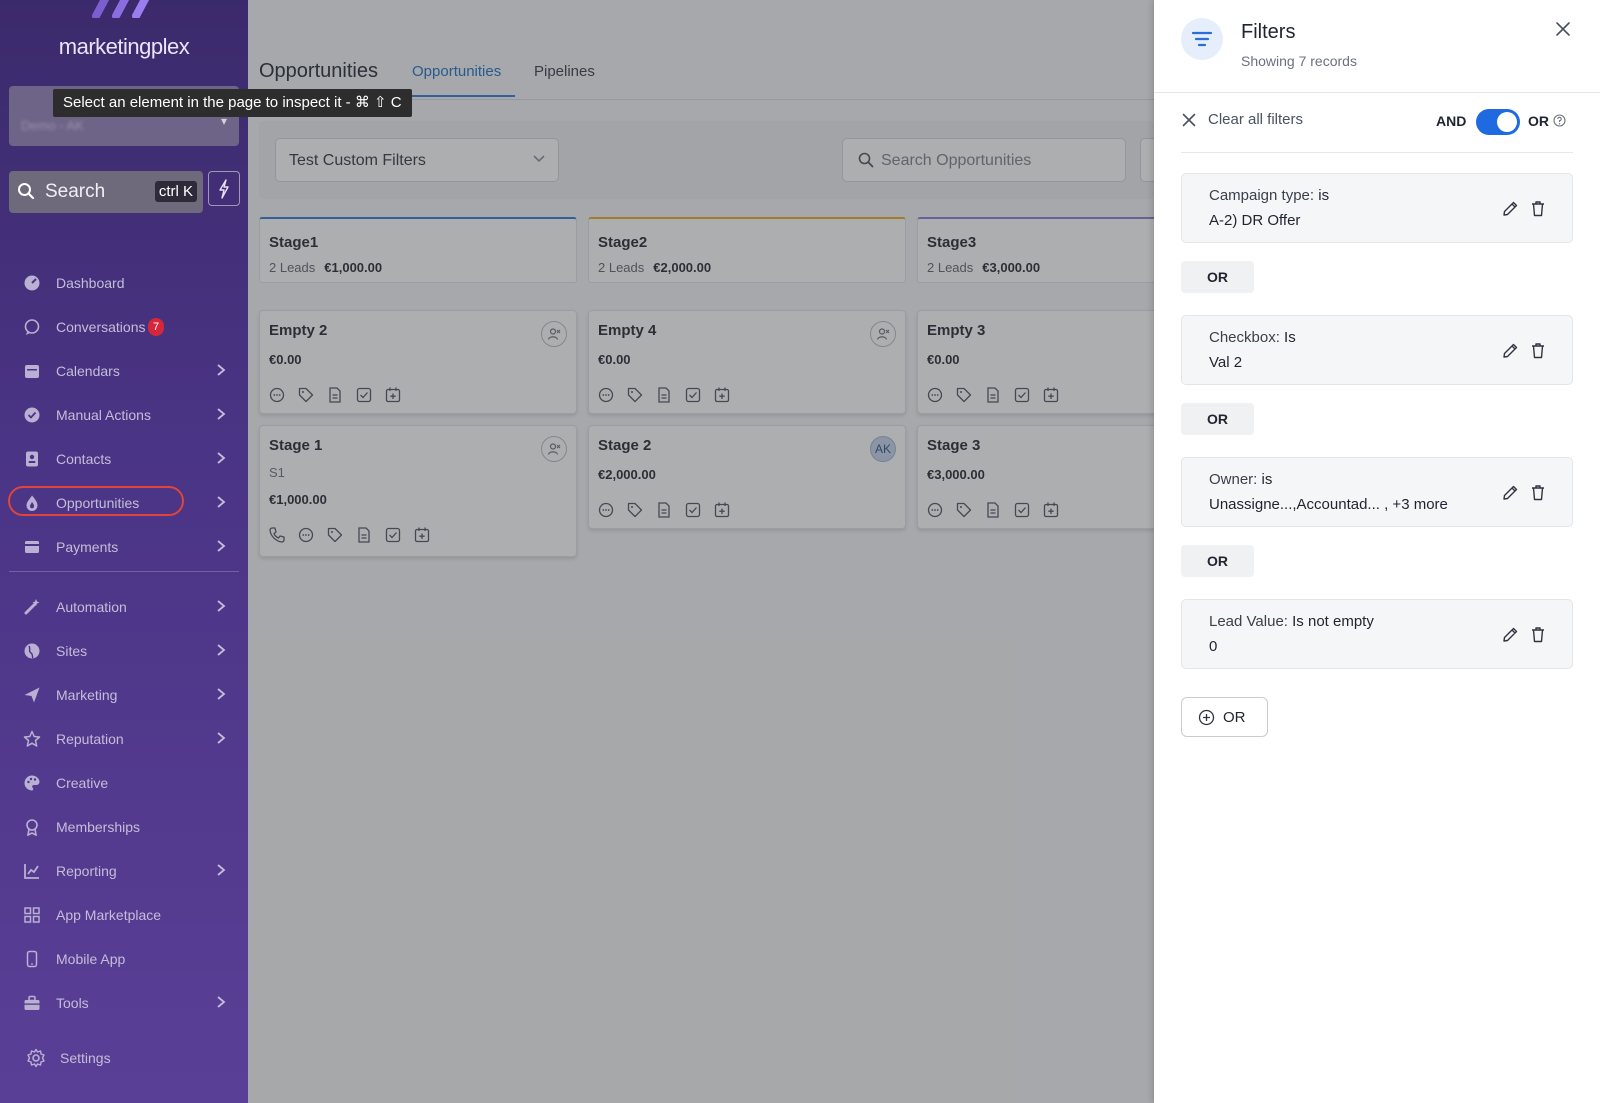 This screenshot has height=1103, width=1600. Describe the element at coordinates (109, 915) in the screenshot. I see `sidebar-item-label: App Marketplace` at that location.